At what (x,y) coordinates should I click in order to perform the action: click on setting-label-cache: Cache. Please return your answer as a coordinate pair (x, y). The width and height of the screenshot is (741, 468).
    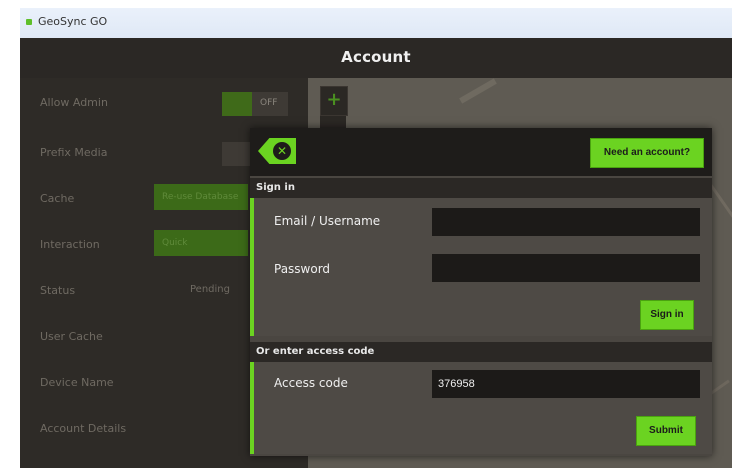
    Looking at the image, I should click on (57, 198).